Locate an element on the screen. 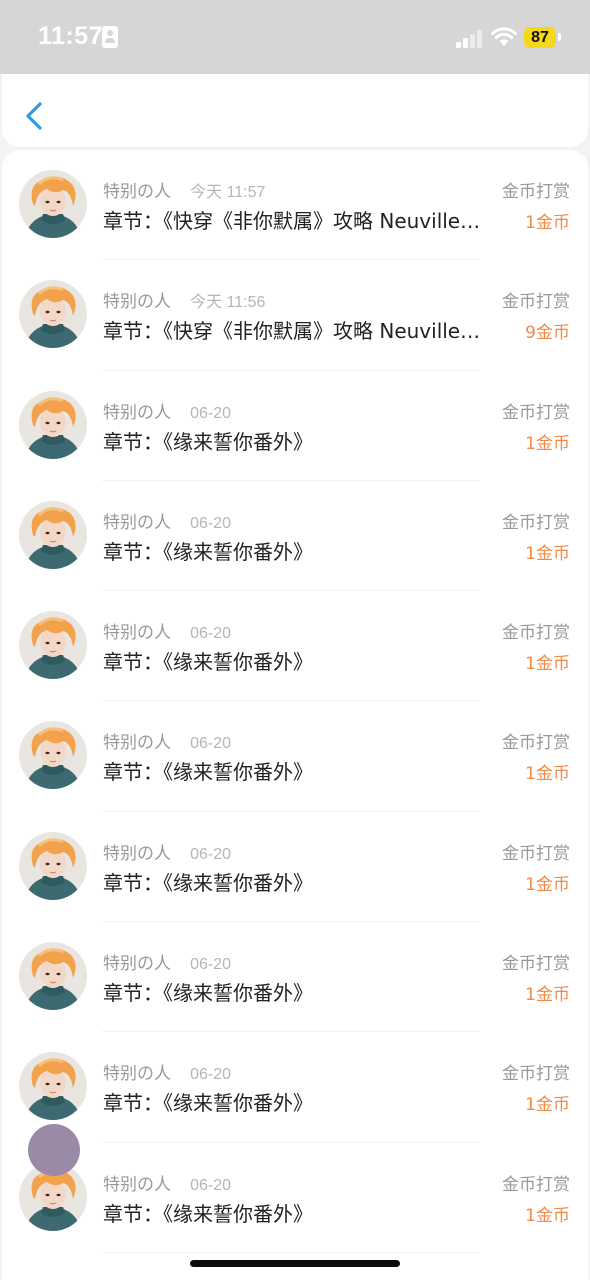 Image resolution: width=590 pixels, height=1280 pixels. battery-level: 87 is located at coordinates (540, 37).